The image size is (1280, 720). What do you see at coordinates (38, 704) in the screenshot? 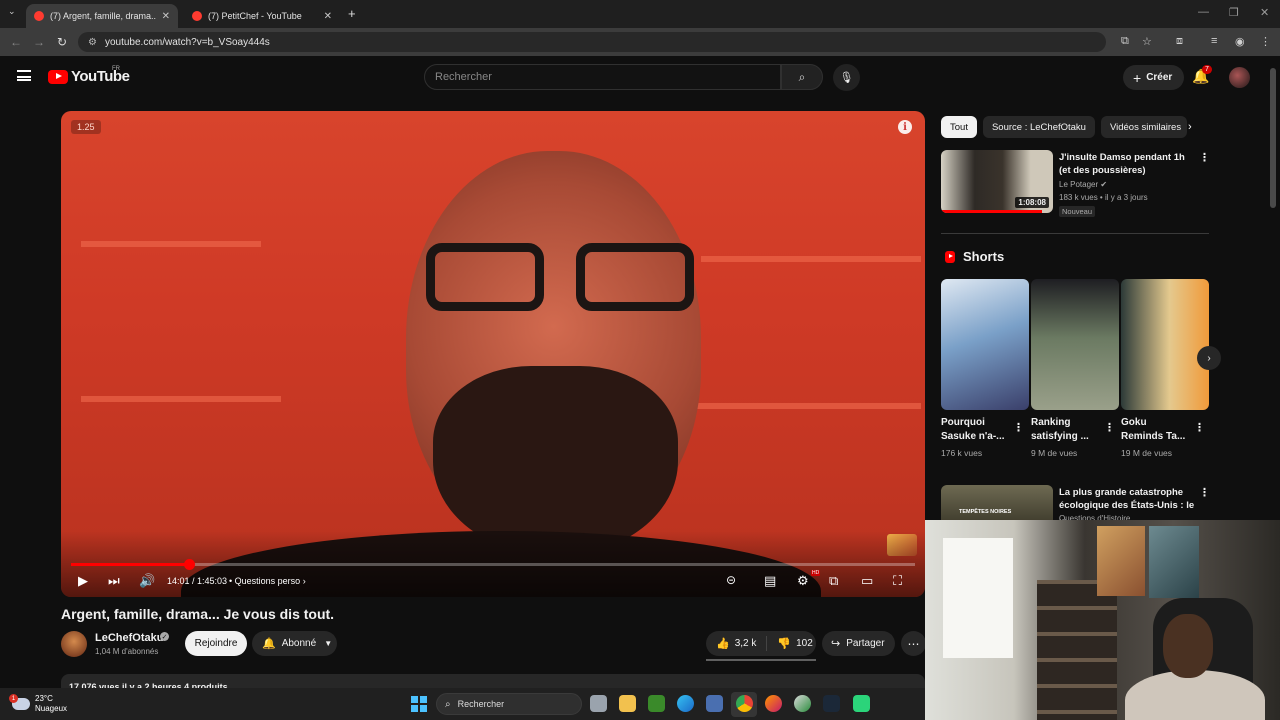
I see `weather-widget: 1 23°C Nuageux` at bounding box center [38, 704].